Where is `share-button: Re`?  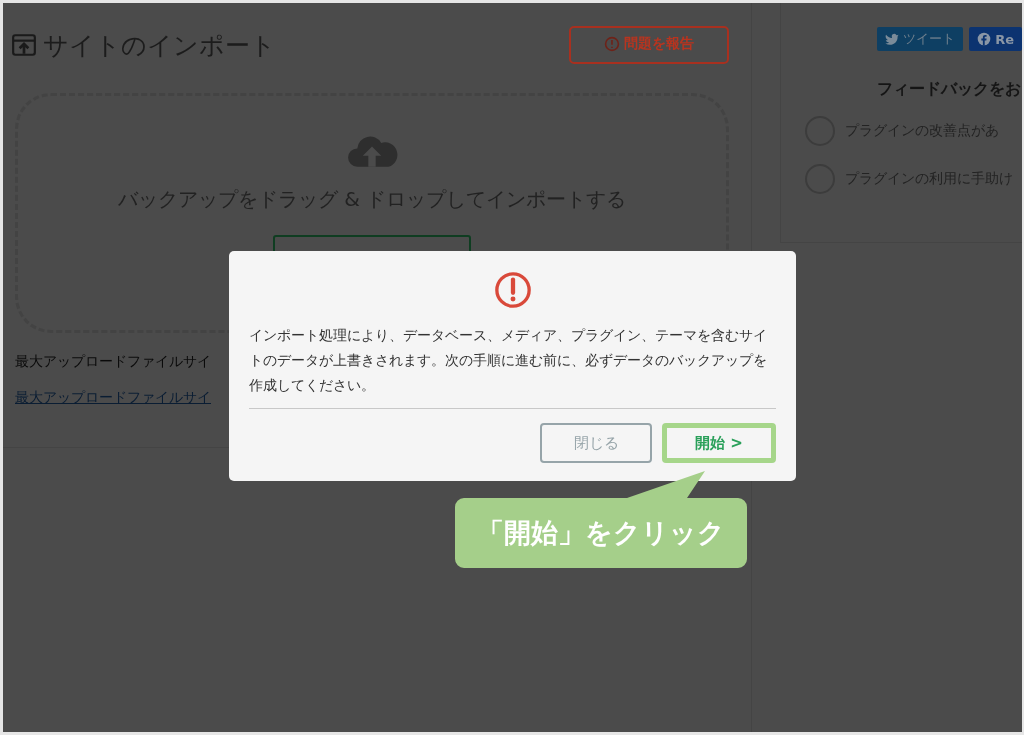 share-button: Re is located at coordinates (995, 39).